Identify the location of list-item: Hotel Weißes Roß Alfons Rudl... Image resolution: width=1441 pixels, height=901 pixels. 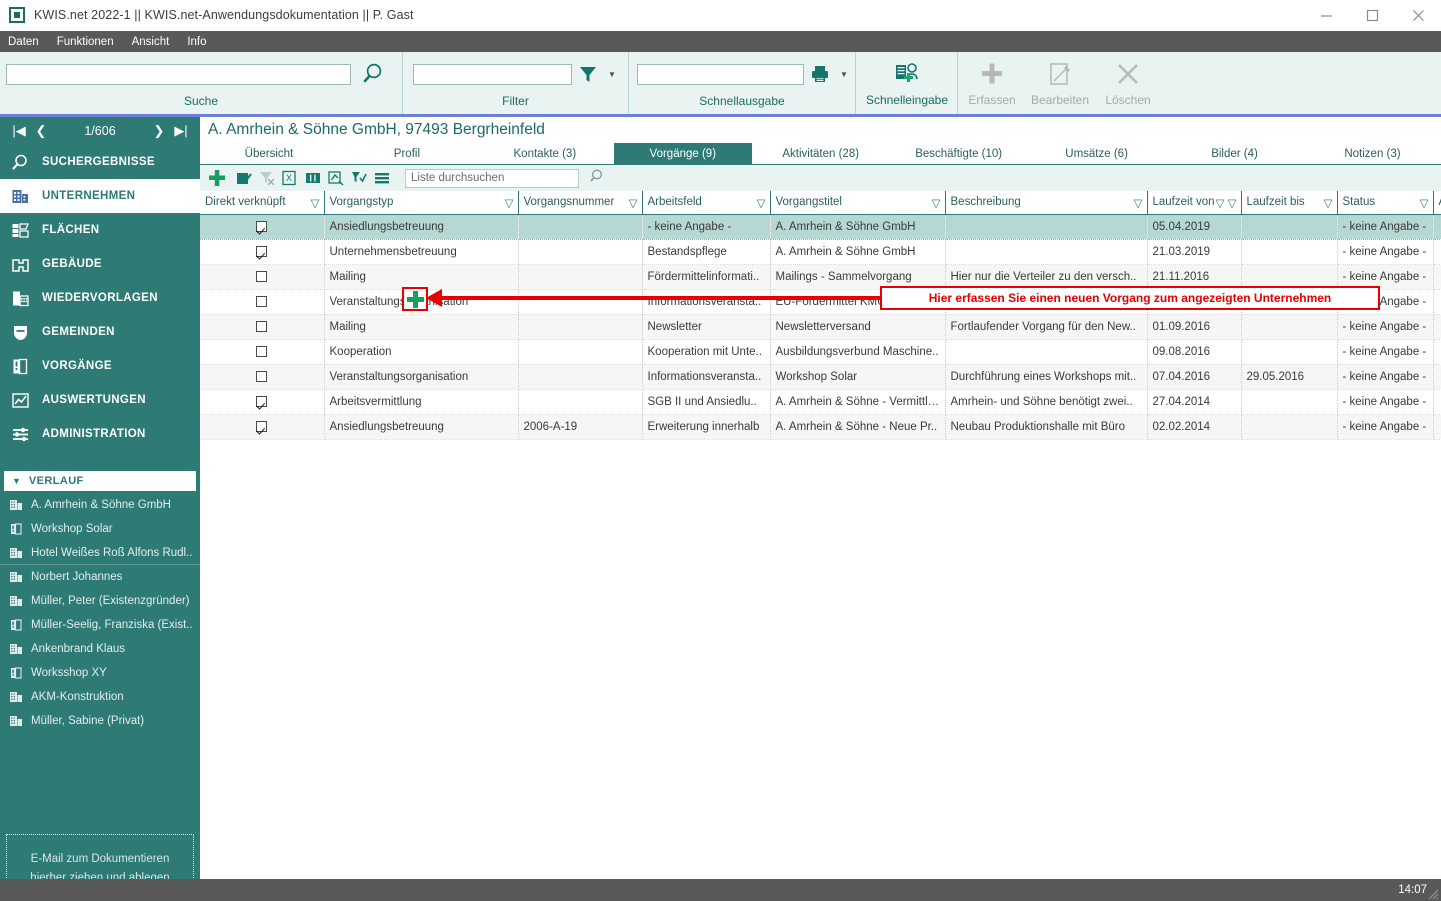
(100, 553).